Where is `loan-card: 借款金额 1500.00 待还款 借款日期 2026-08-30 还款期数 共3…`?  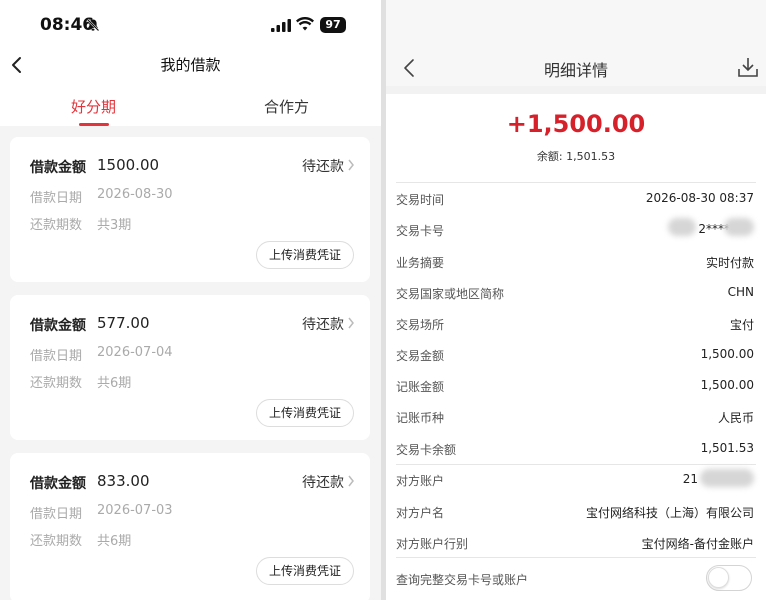
loan-card: 借款金额 1500.00 待还款 借款日期 2026-08-30 还款期数 共3… is located at coordinates (190, 209).